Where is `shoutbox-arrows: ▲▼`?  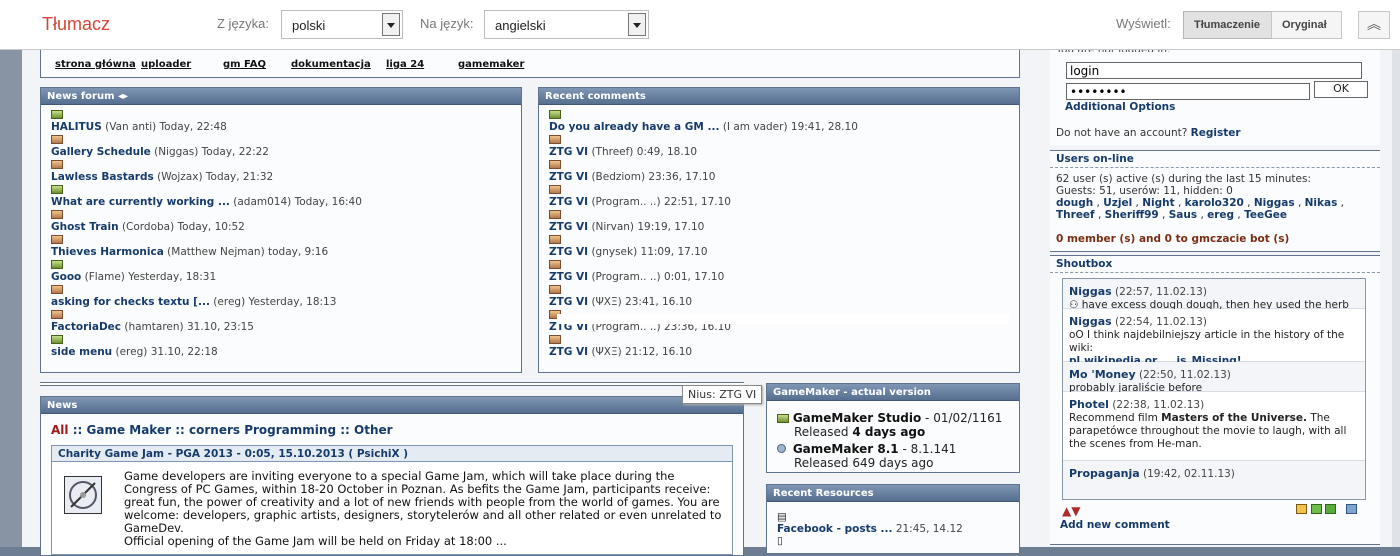
shoutbox-arrows: ▲▼ is located at coordinates (1071, 511).